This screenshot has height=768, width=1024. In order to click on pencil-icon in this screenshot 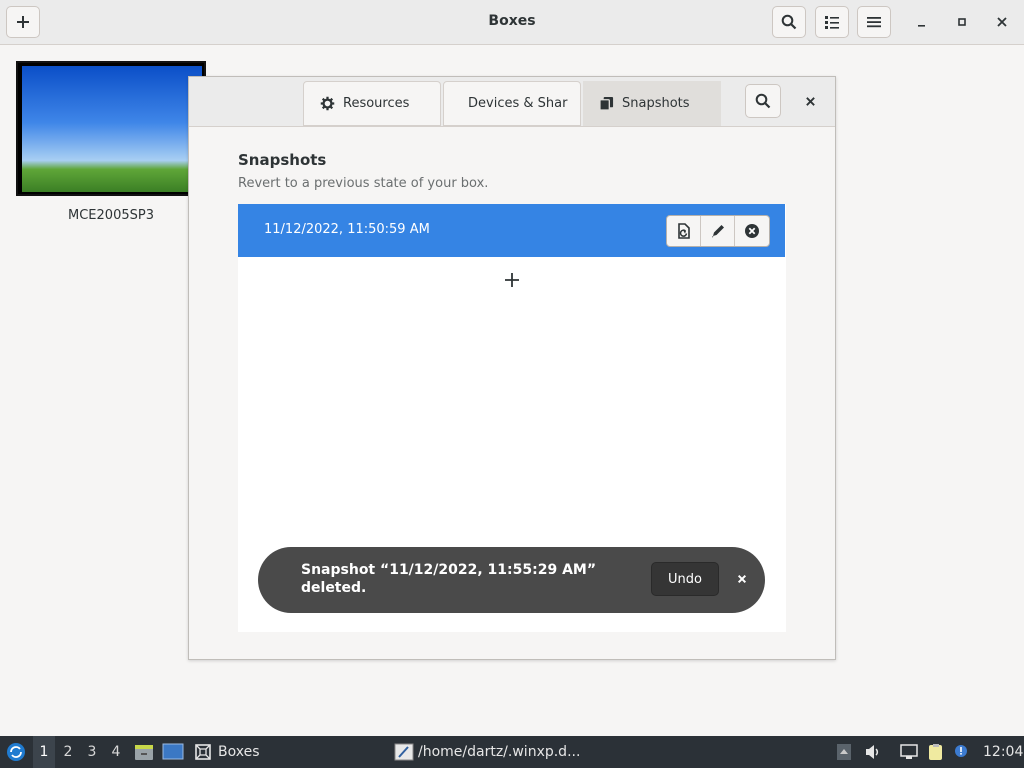, I will do `click(717, 231)`.